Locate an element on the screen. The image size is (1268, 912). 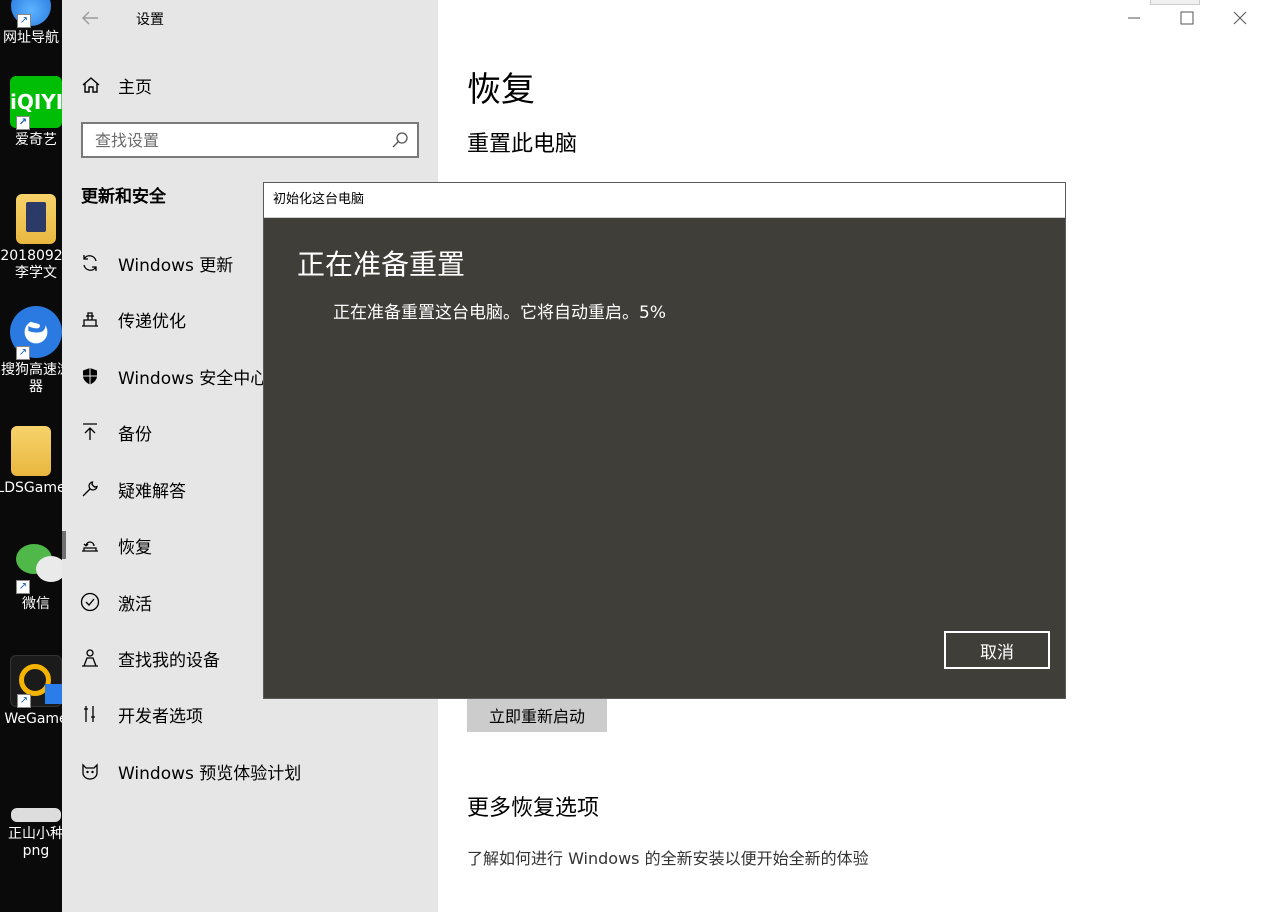
wrench-icon is located at coordinates (90, 489).